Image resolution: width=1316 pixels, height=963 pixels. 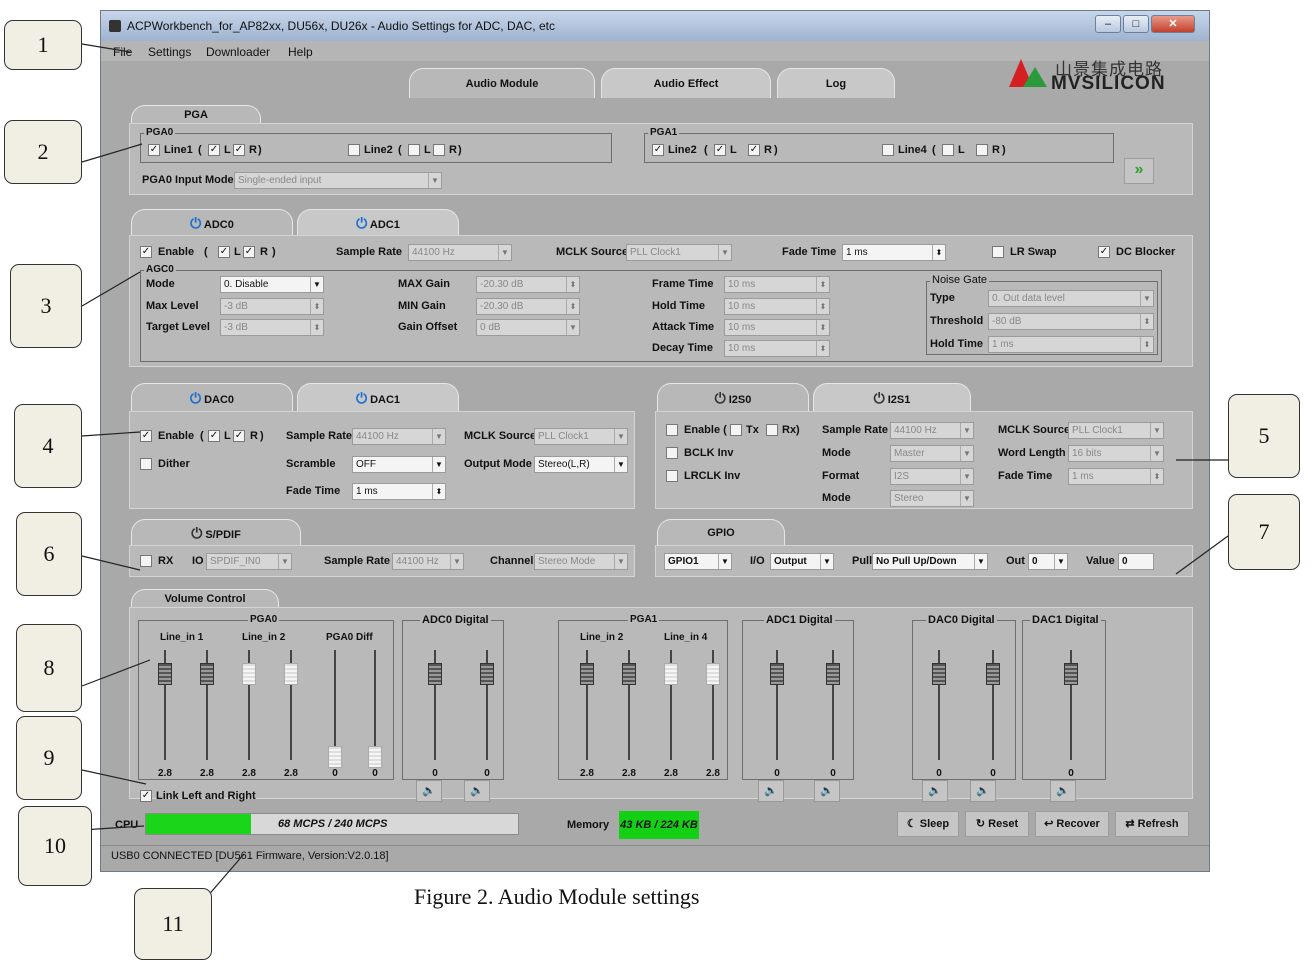 What do you see at coordinates (557, 896) in the screenshot?
I see `figure-caption: Figure 2. Audio Module settings` at bounding box center [557, 896].